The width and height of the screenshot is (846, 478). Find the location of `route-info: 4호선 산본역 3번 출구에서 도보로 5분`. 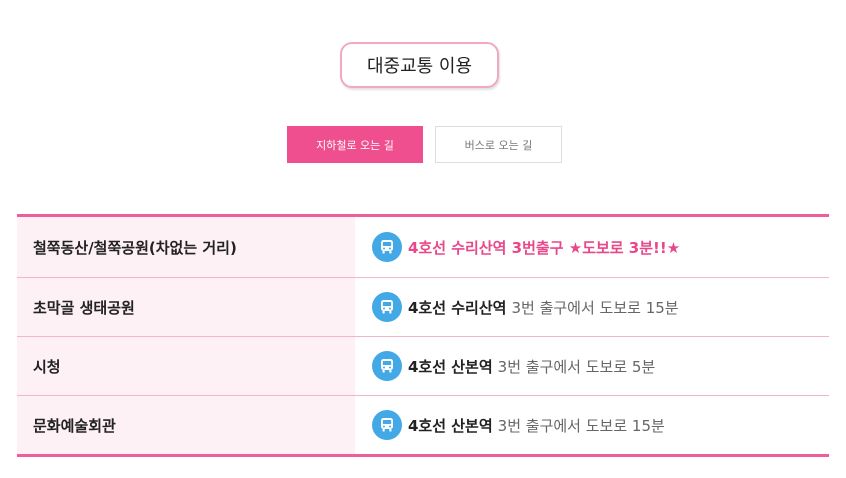

route-info: 4호선 산본역 3번 출구에서 도보로 5분 is located at coordinates (592, 366).